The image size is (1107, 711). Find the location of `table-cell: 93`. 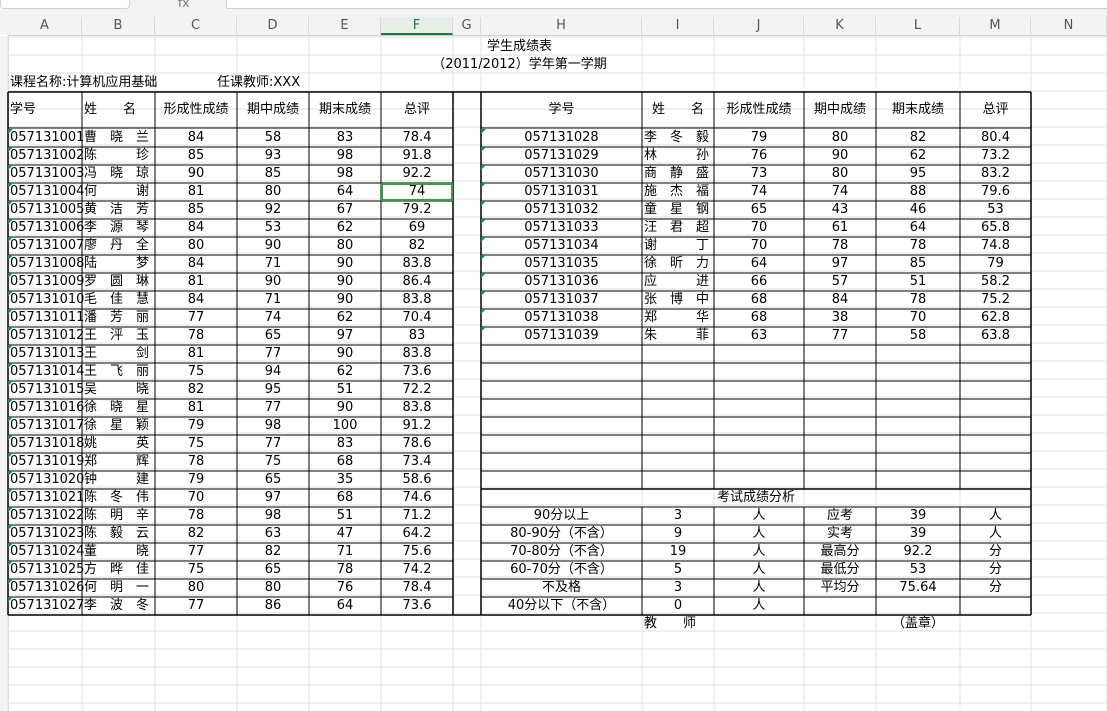

table-cell: 93 is located at coordinates (273, 156).